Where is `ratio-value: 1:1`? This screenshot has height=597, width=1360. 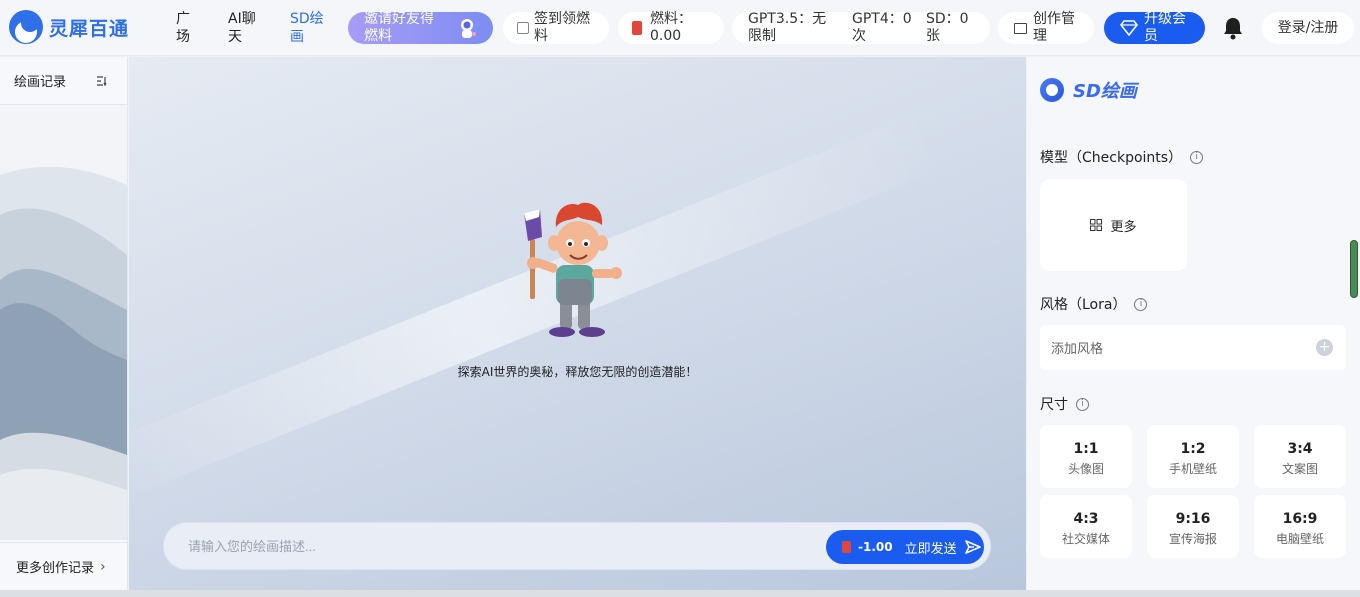
ratio-value: 1:1 is located at coordinates (1086, 449).